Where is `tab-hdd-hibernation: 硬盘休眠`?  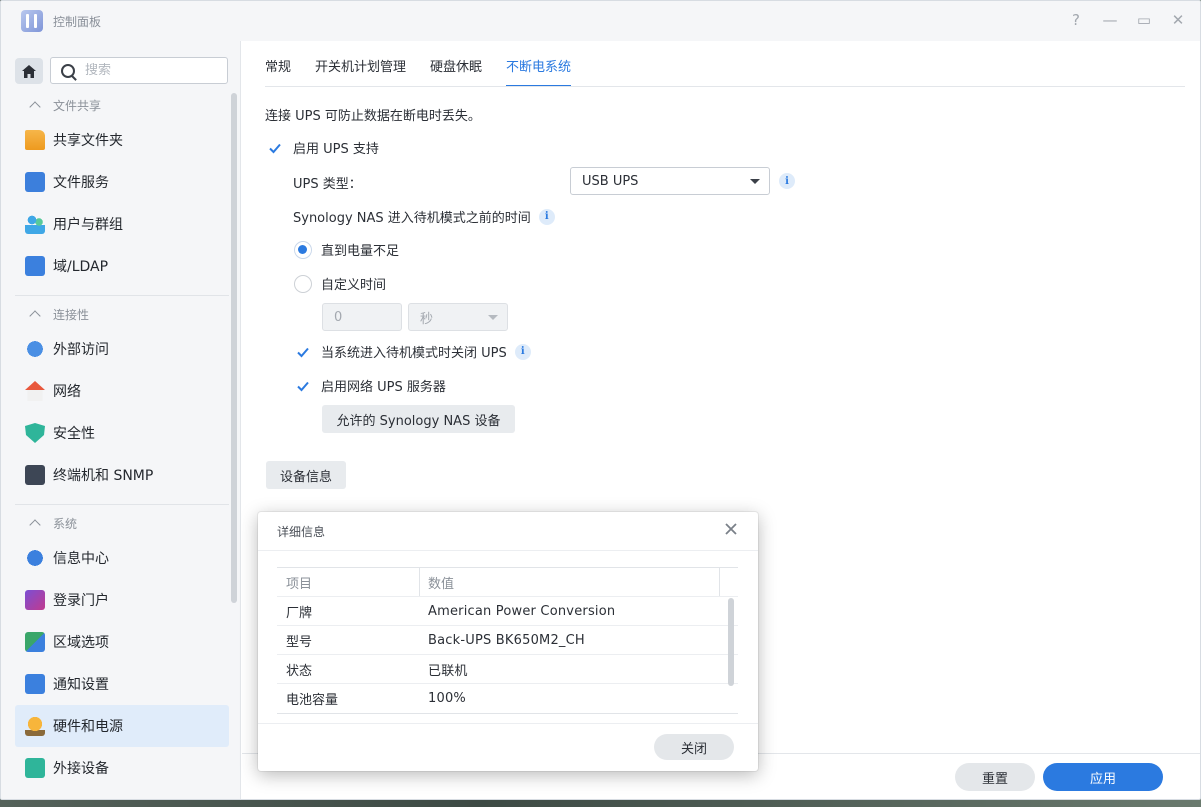 tab-hdd-hibernation: 硬盘休眠 is located at coordinates (456, 73).